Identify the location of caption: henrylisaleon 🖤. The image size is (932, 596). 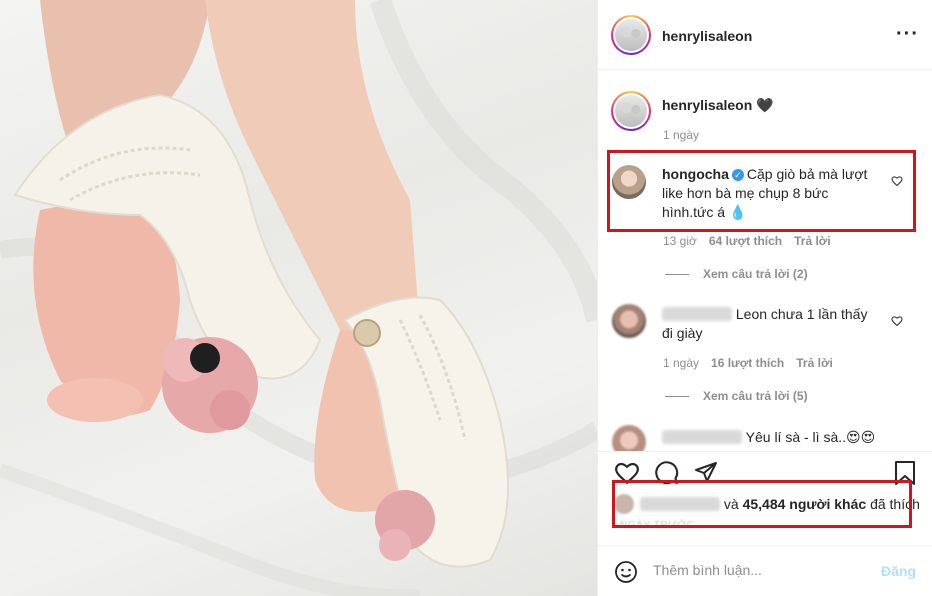
(718, 105).